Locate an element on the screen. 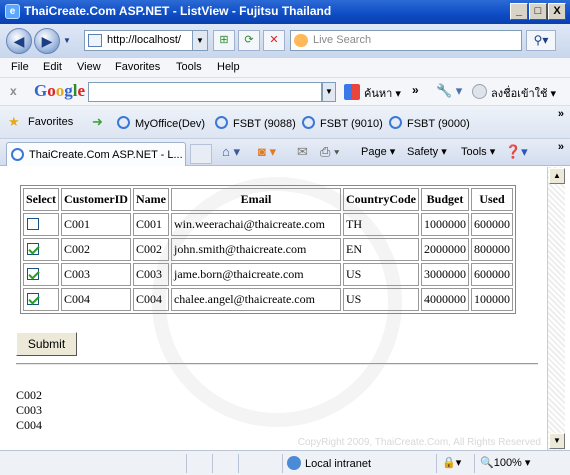 This screenshot has width=570, height=475. tools-menu: Tools ▾ is located at coordinates (478, 151).